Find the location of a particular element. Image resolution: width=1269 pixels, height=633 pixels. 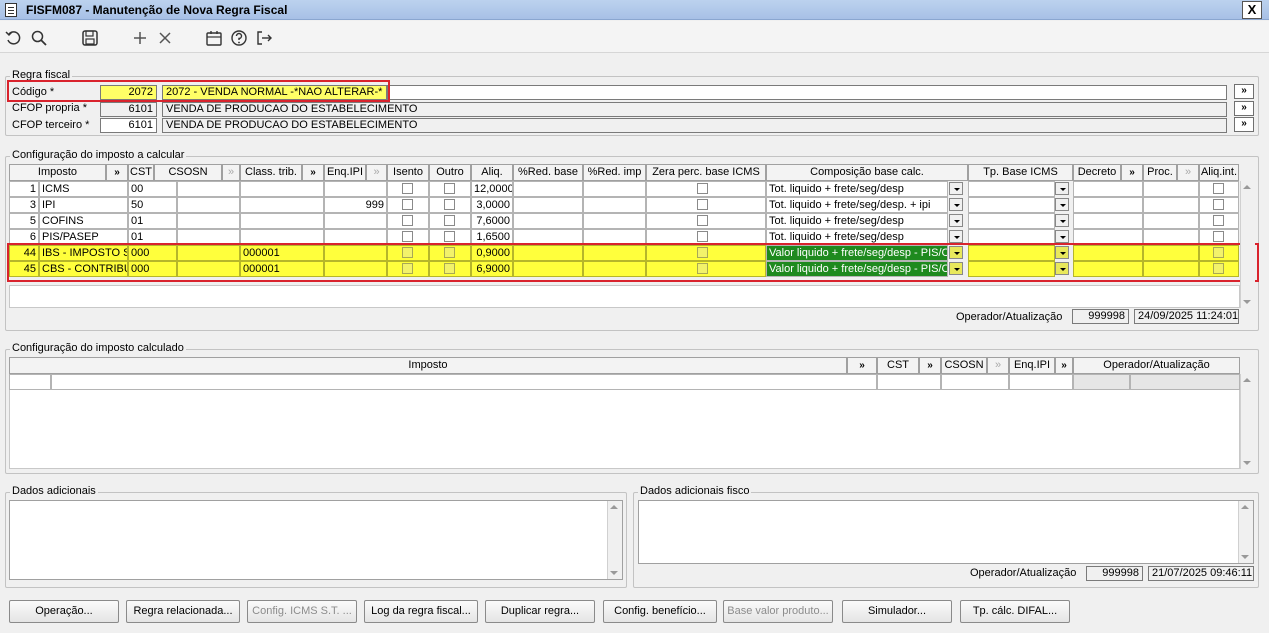

calculado-col-csosn: CSOSN is located at coordinates (964, 365).